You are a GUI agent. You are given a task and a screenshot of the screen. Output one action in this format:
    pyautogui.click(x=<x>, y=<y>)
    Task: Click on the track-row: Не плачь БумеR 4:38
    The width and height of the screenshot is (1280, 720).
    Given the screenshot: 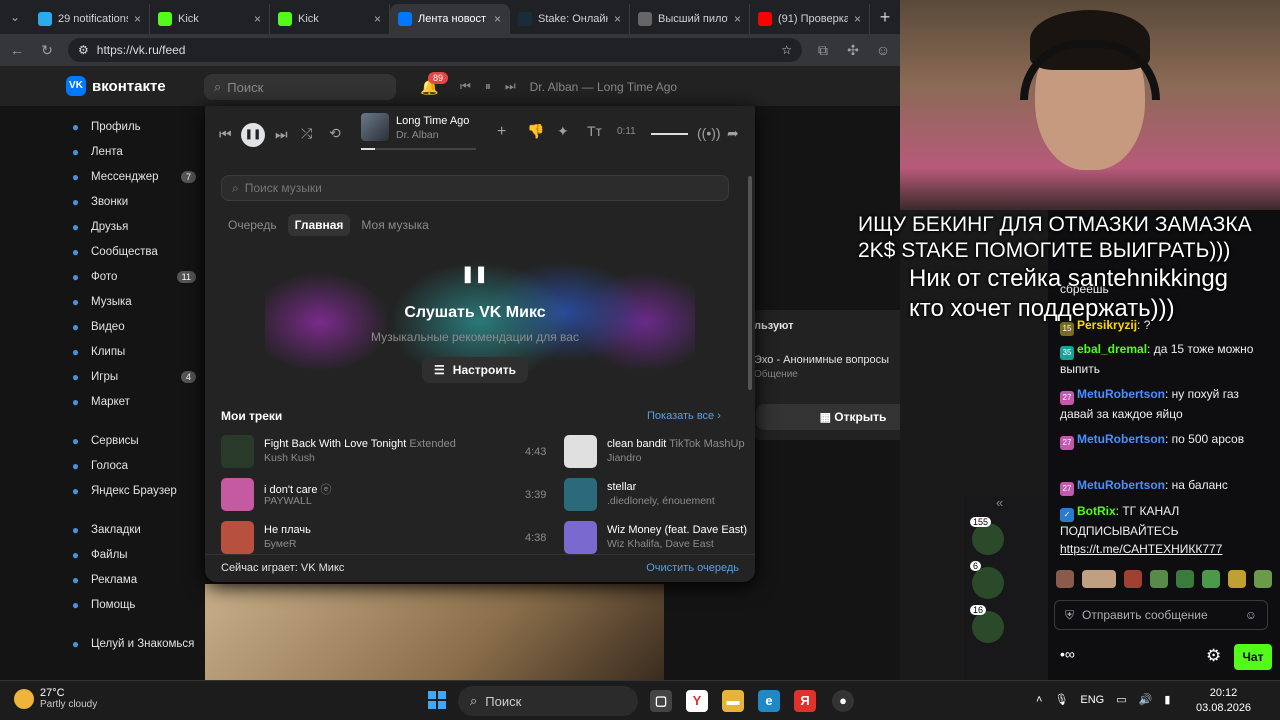 What is the action you would take?
    pyautogui.click(x=383, y=538)
    